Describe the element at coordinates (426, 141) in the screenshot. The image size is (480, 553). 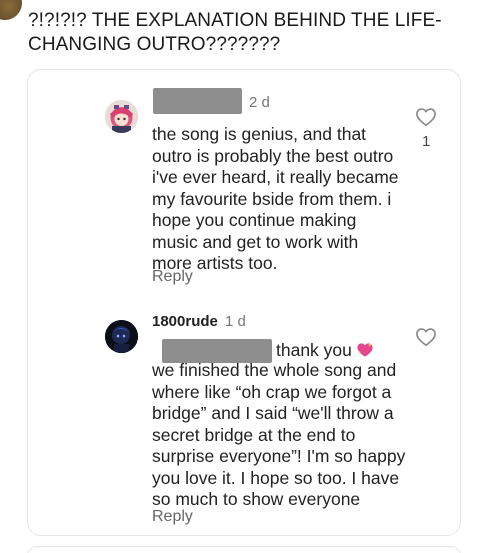
I see `like-count: 1` at that location.